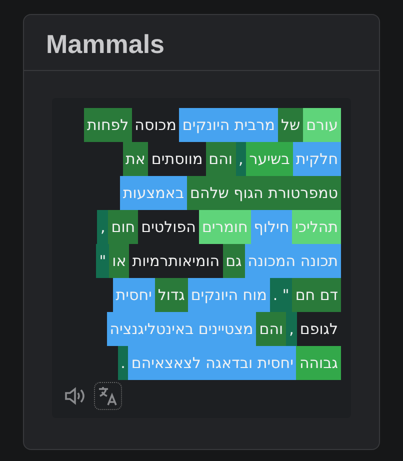  I want to click on word-chunk: בשיער, so click(269, 159).